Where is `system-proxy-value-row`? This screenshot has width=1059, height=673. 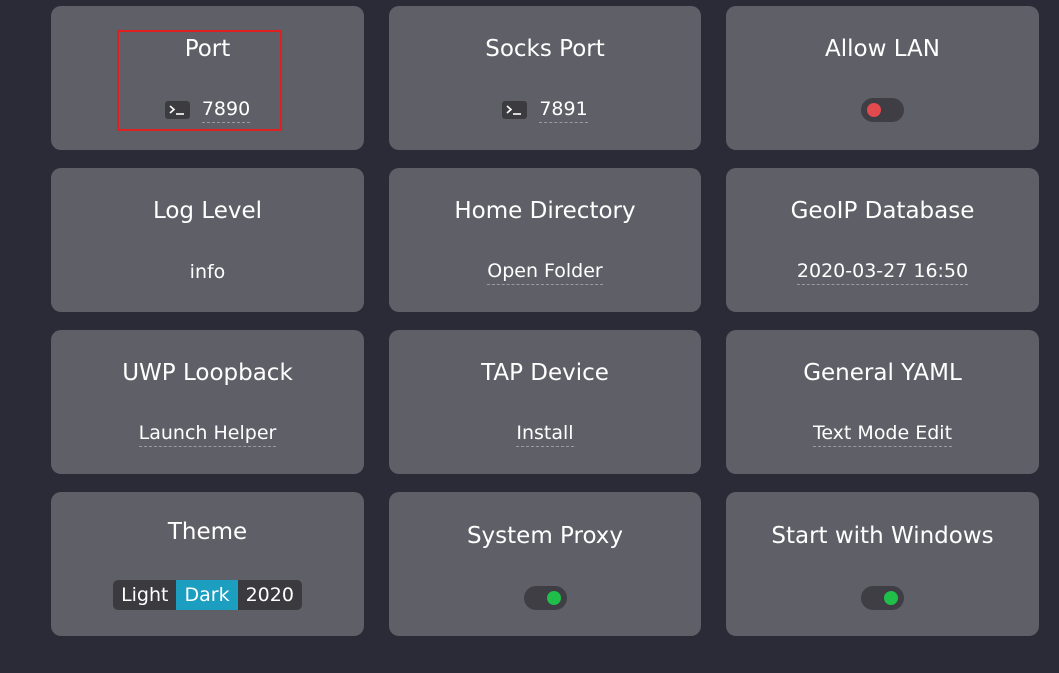 system-proxy-value-row is located at coordinates (545, 598).